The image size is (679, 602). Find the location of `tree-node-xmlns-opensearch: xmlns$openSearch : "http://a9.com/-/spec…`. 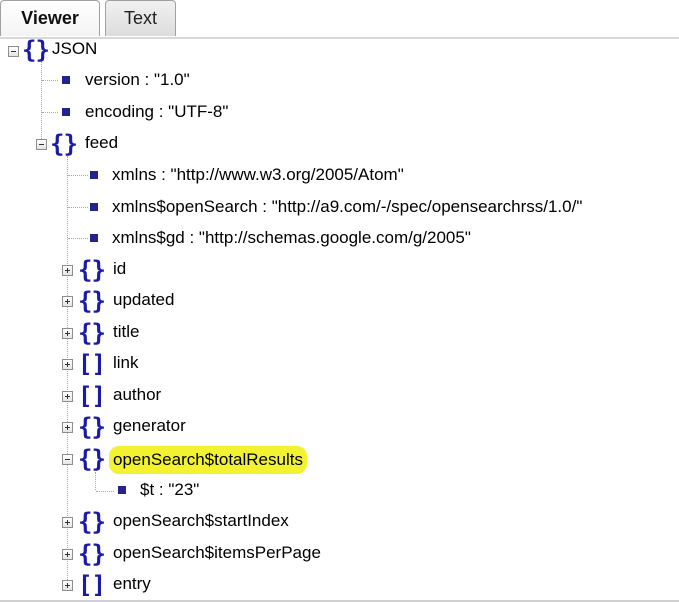

tree-node-xmlns-opensearch: xmlns$openSearch : "http://a9.com/-/spec… is located at coordinates (330, 208).